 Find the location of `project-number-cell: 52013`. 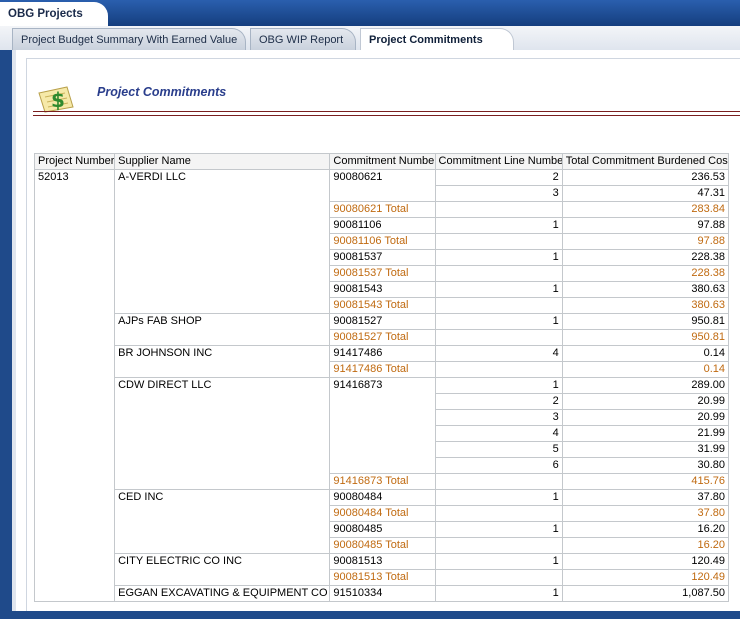

project-number-cell: 52013 is located at coordinates (74, 385).